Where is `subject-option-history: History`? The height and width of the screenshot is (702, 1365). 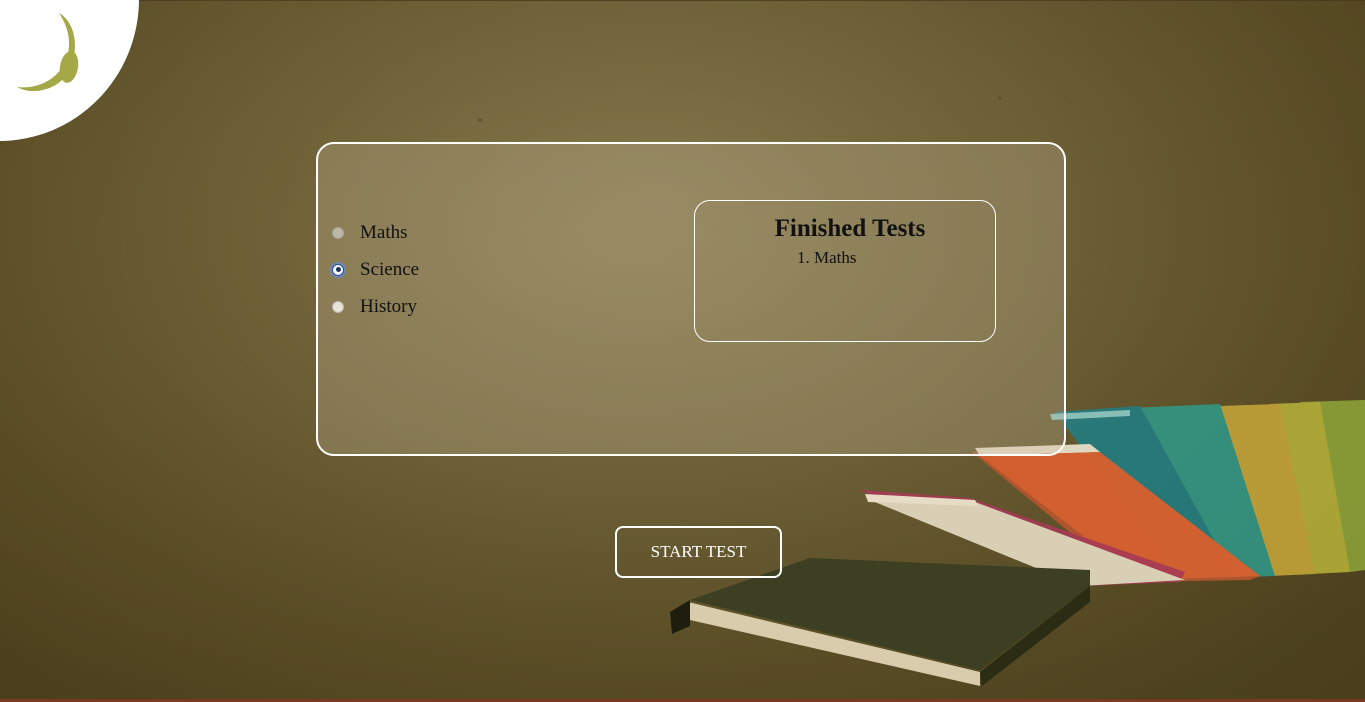 subject-option-history: History is located at coordinates (375, 306).